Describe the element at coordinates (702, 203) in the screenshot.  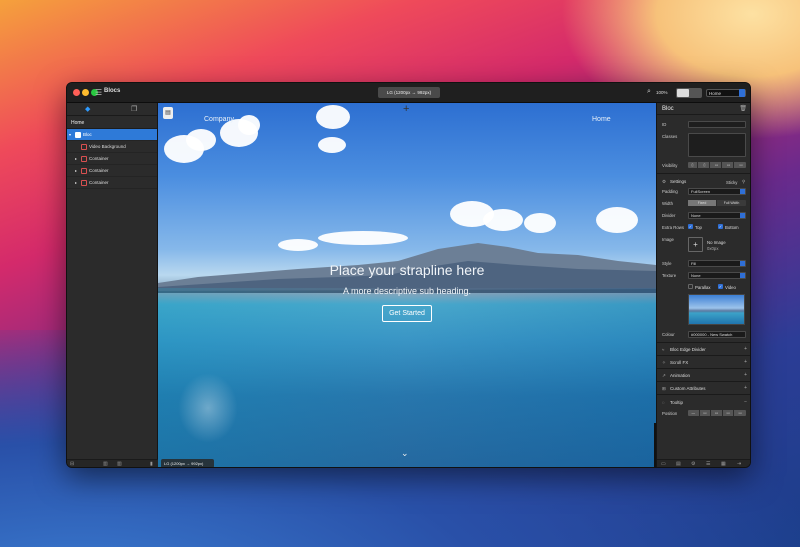
I see `width-fixed-option: Fixed` at that location.